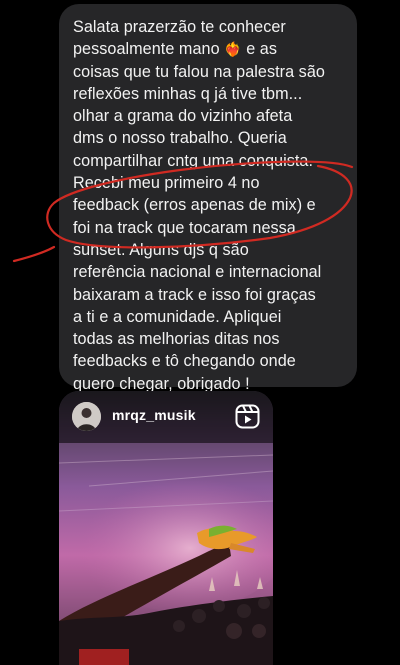 The width and height of the screenshot is (400, 665). Describe the element at coordinates (233, 49) in the screenshot. I see `heart-on-fire-emoji-icon: ❤️‍🔥` at that location.